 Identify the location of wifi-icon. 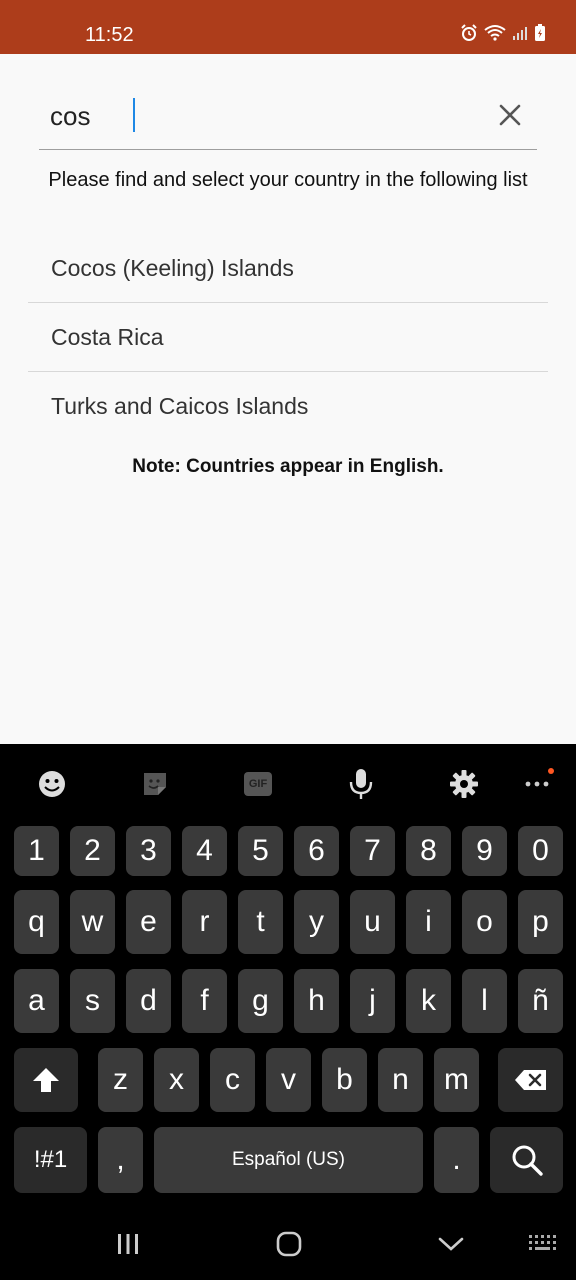
(495, 33).